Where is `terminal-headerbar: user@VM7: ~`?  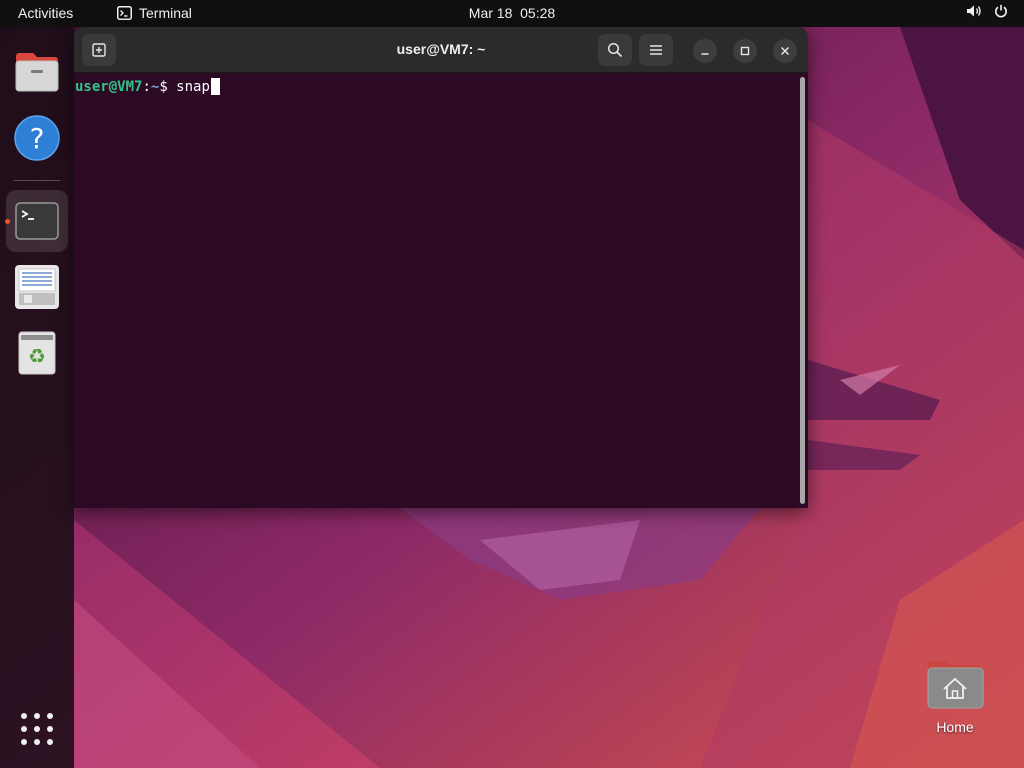
terminal-headerbar: user@VM7: ~ is located at coordinates (441, 50).